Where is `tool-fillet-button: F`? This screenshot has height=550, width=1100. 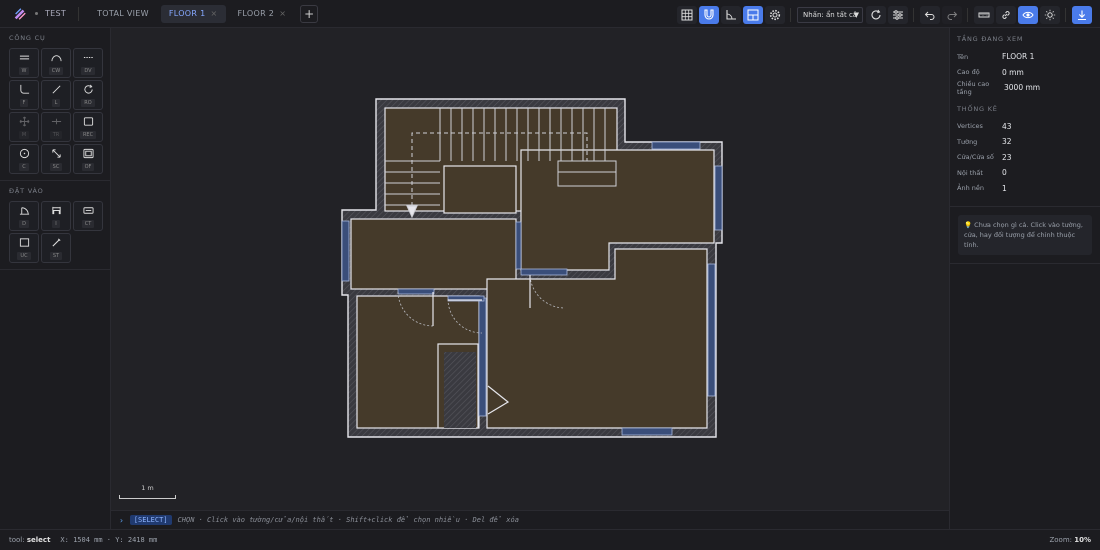 tool-fillet-button: F is located at coordinates (24, 95).